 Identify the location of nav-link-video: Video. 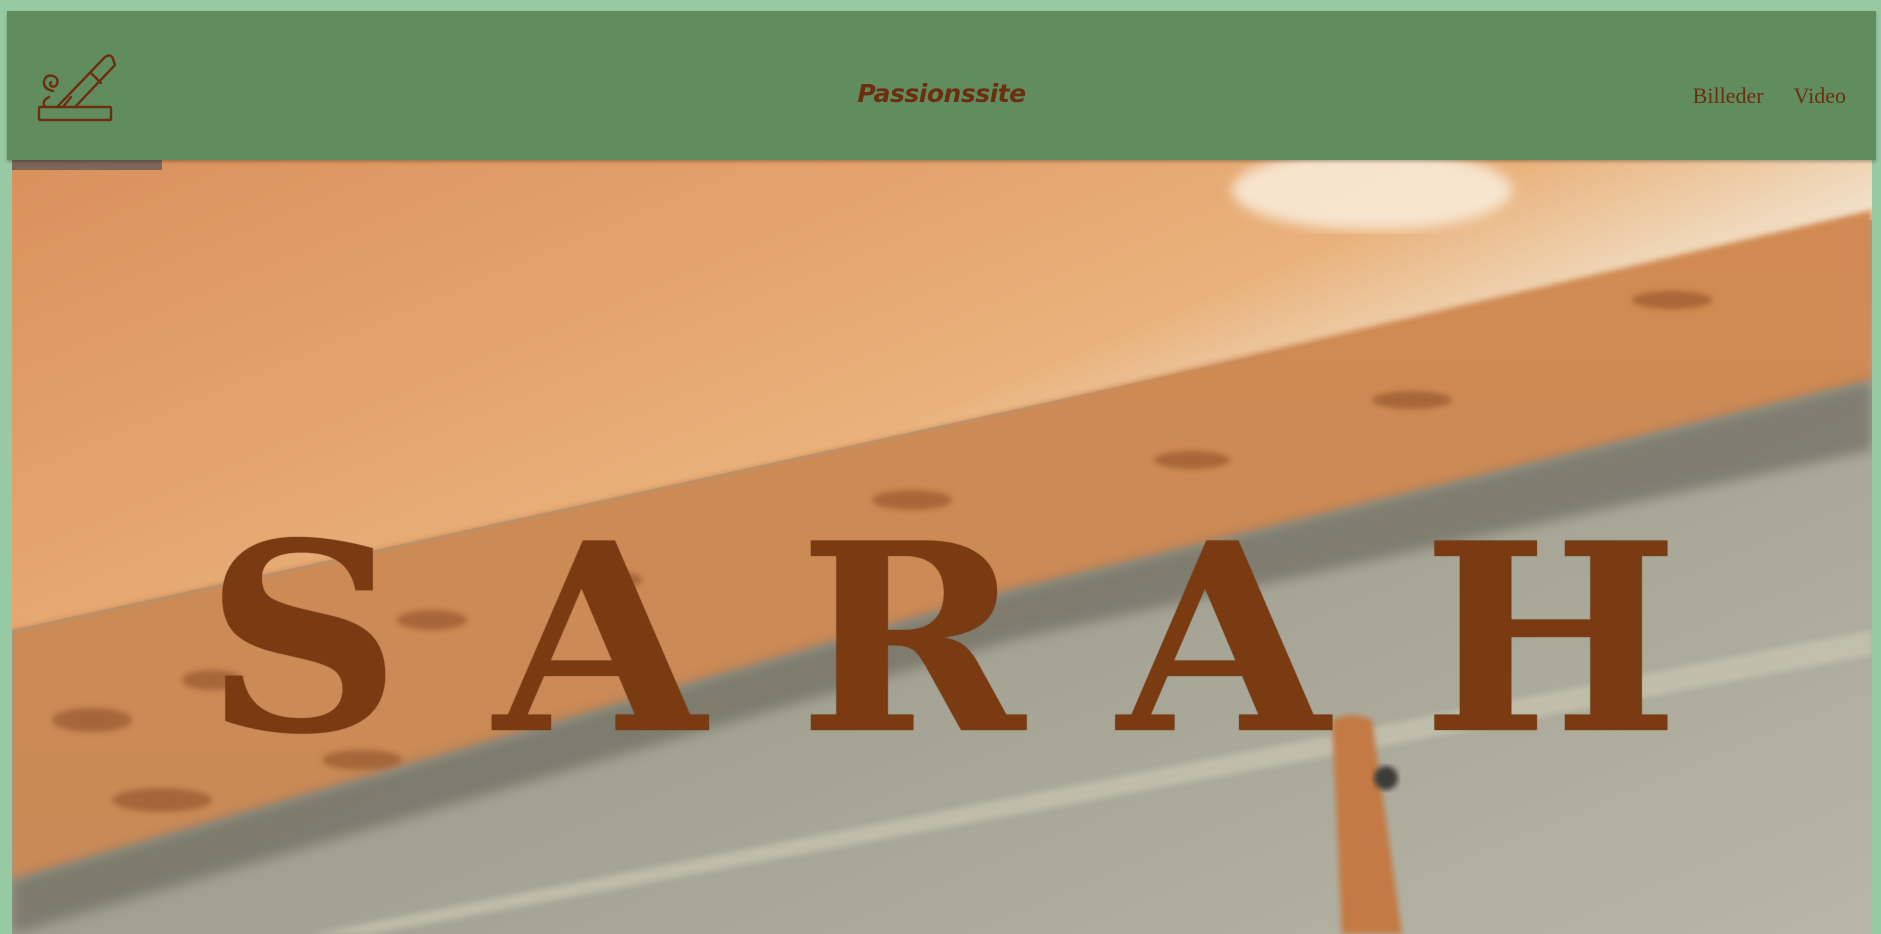
(1820, 96).